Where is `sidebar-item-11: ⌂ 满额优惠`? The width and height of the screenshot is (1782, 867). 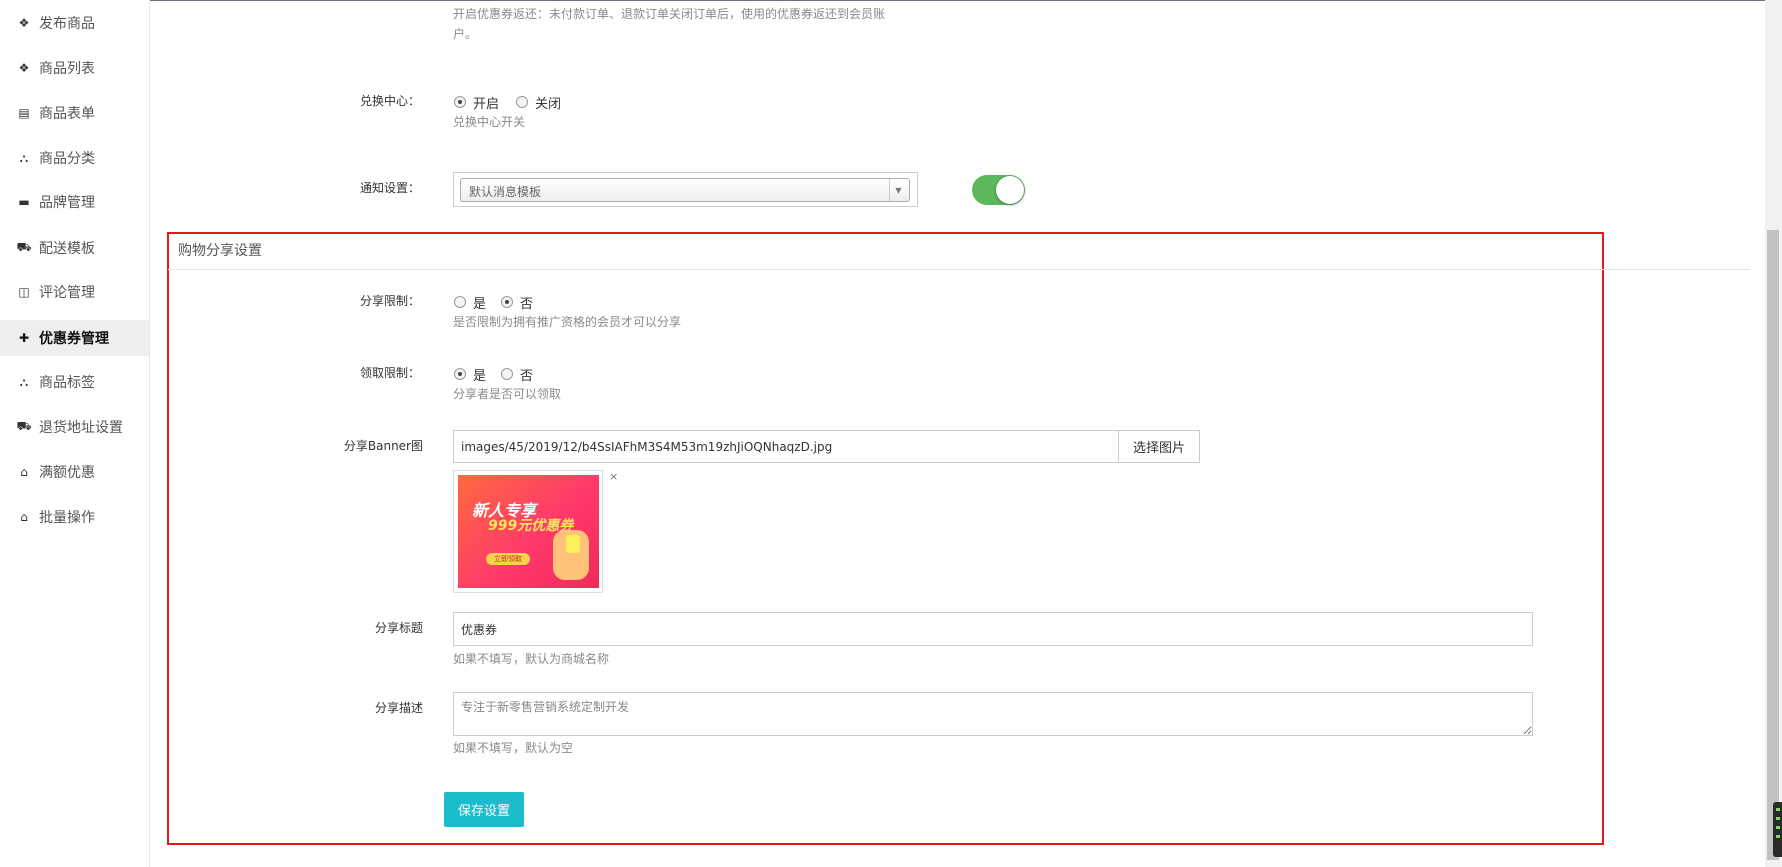
sidebar-item-11: ⌂ 满额优惠 is located at coordinates (74, 472).